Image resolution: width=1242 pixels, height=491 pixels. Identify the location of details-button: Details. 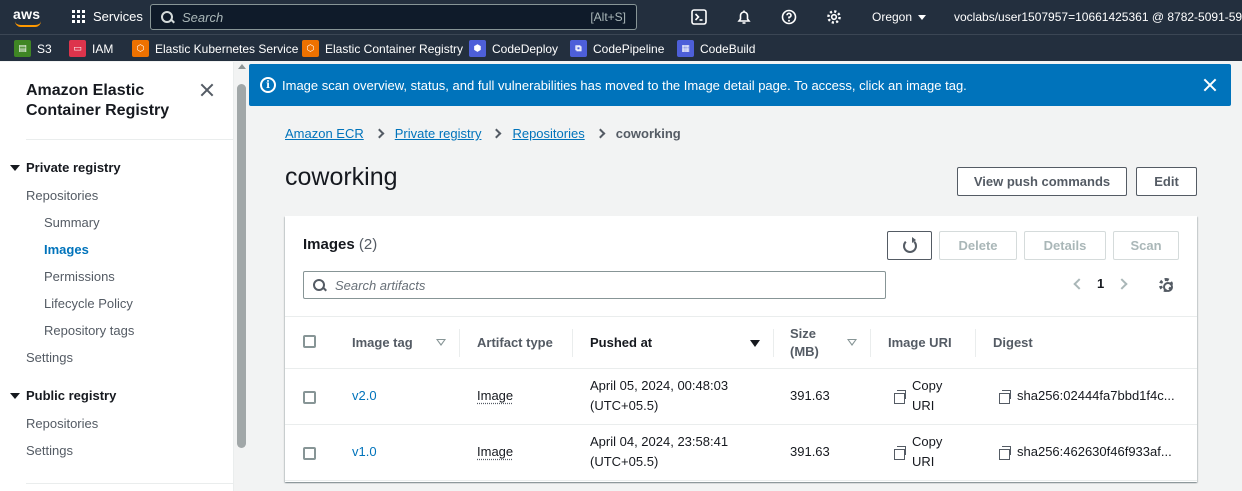
(1065, 245).